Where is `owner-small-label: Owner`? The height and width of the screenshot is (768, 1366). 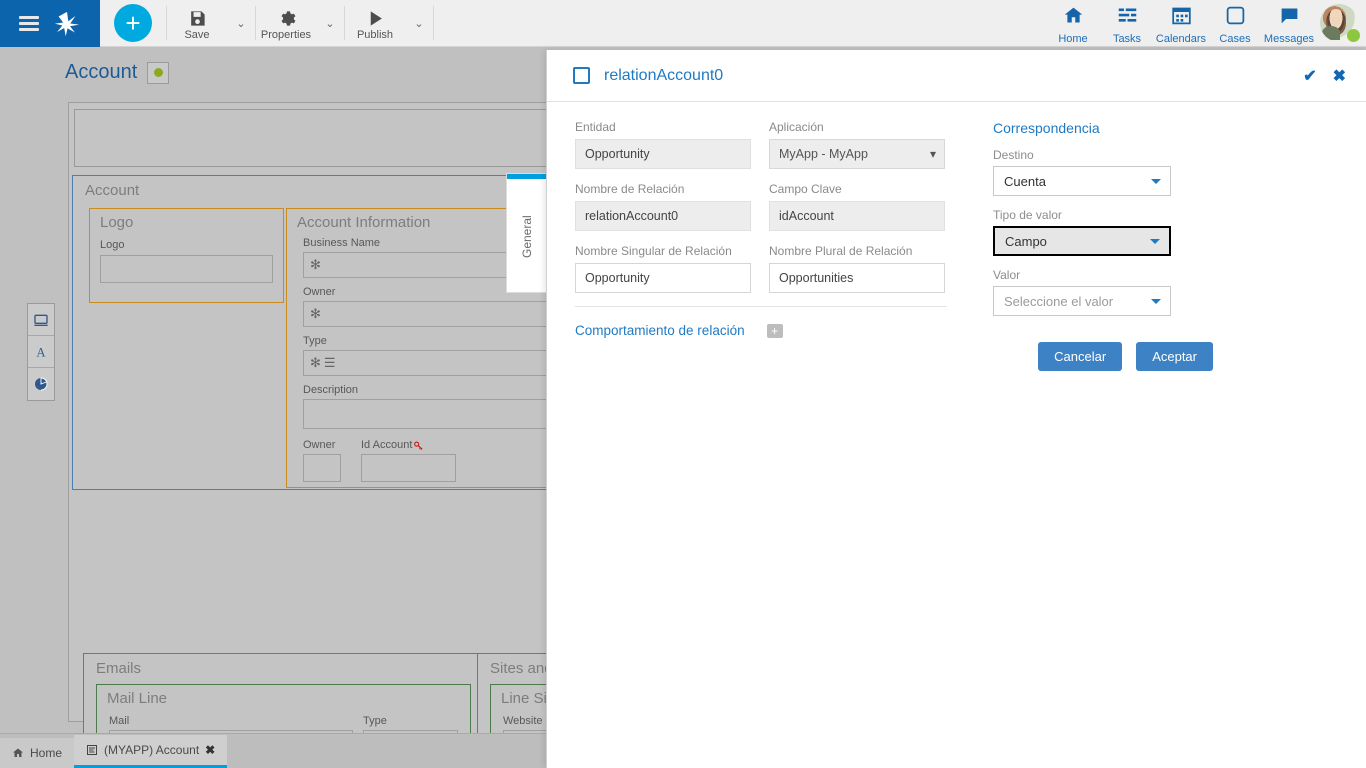 owner-small-label: Owner is located at coordinates (319, 445).